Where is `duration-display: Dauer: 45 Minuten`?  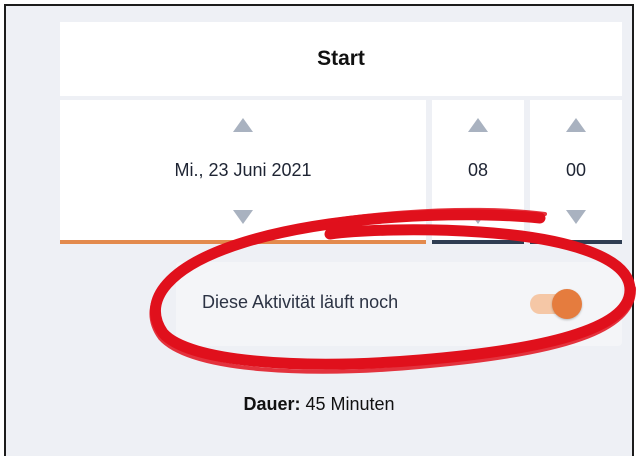 duration-display: Dauer: 45 Minuten is located at coordinates (319, 404).